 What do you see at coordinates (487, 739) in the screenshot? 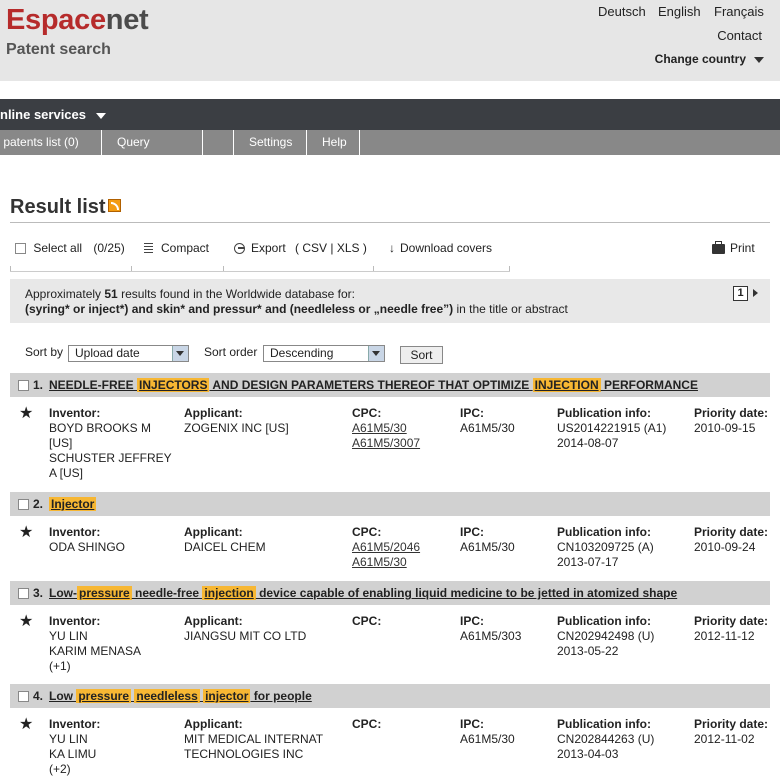
I see `result-ipc-value: A61M5/30` at bounding box center [487, 739].